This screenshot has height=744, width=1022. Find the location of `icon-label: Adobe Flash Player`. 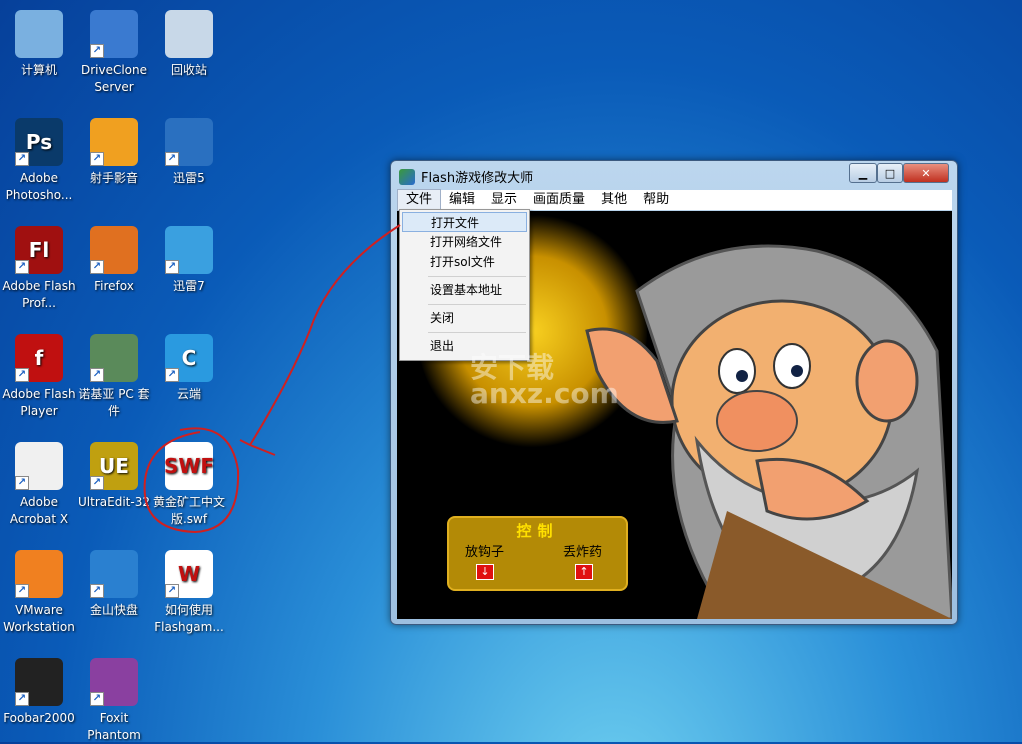

icon-label: Adobe Flash Player is located at coordinates (39, 402).